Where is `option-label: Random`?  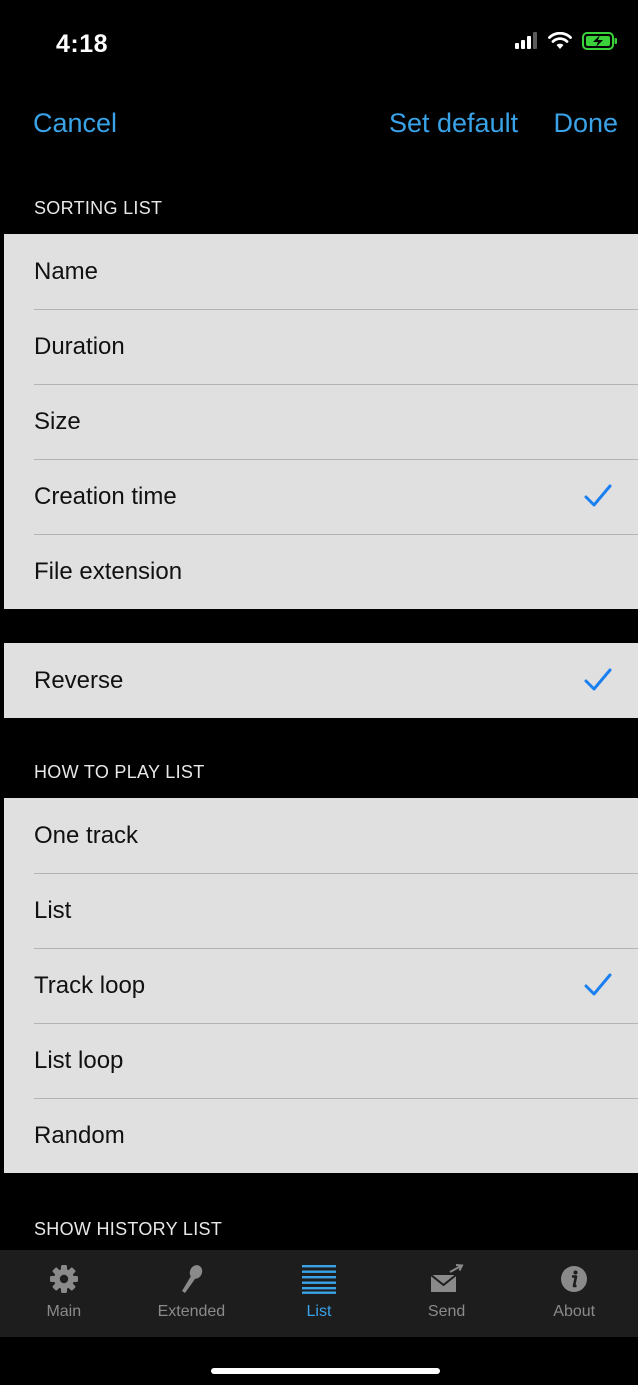
option-label: Random is located at coordinates (79, 1135).